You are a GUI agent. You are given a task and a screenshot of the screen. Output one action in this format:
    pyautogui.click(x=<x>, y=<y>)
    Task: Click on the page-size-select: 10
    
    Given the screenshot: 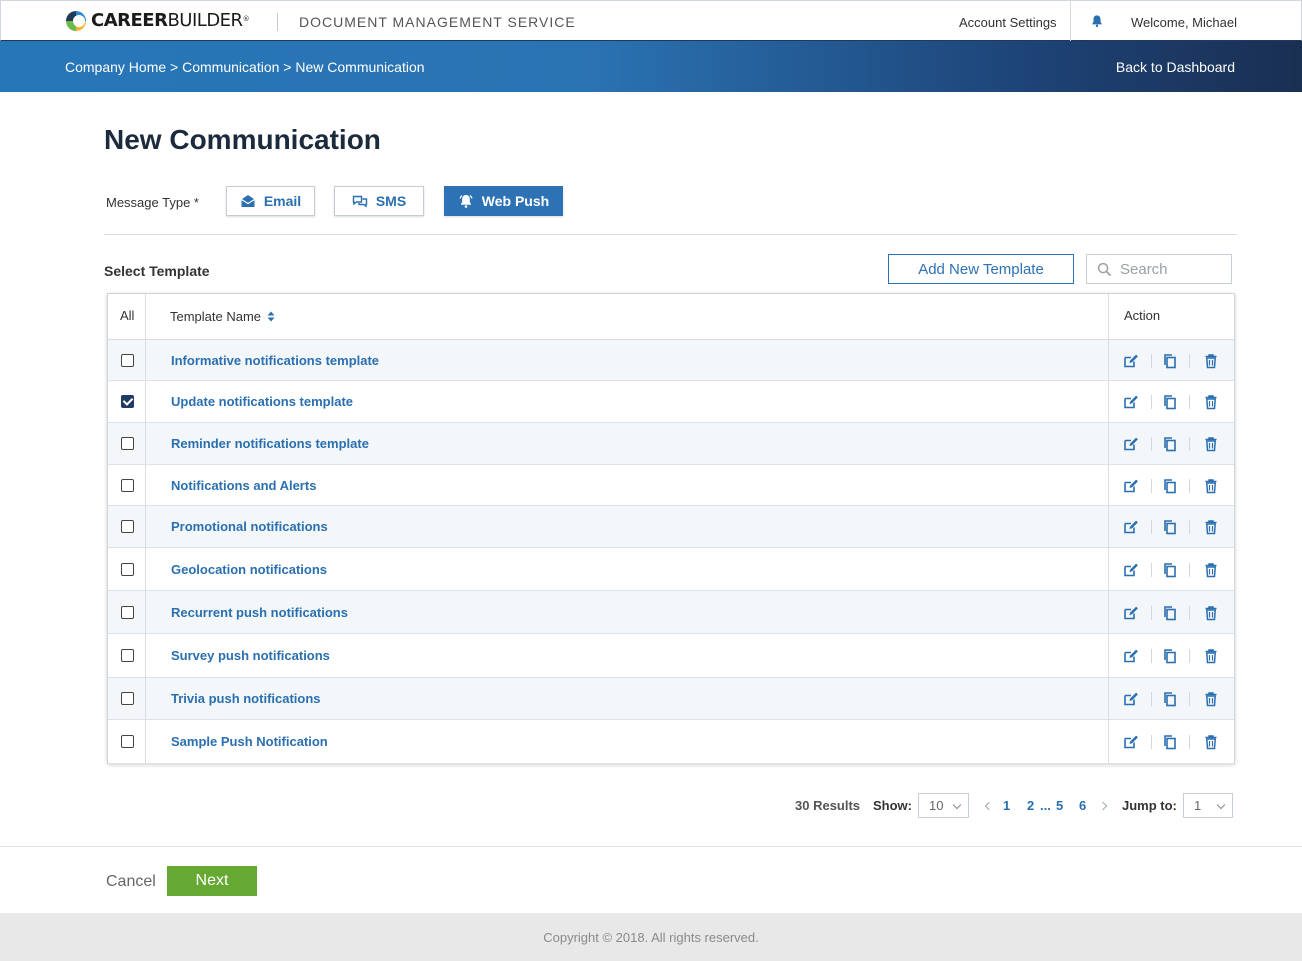 What is the action you would take?
    pyautogui.click(x=943, y=805)
    